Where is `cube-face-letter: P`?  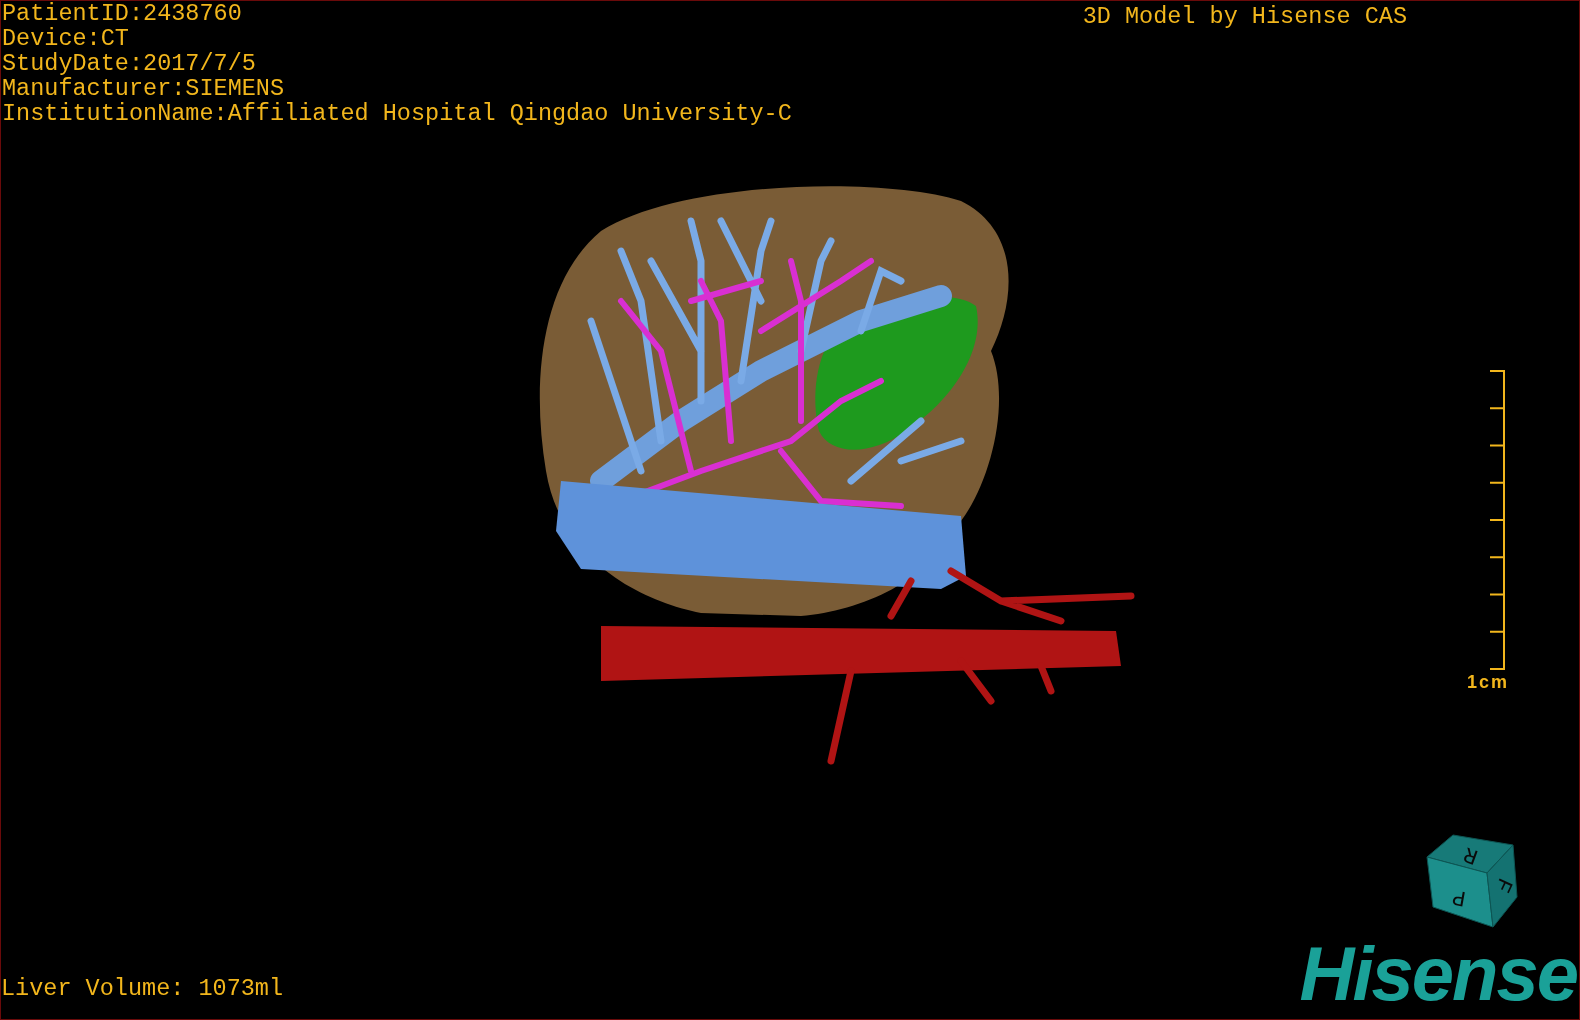
cube-face-letter: P is located at coordinates (1459, 897).